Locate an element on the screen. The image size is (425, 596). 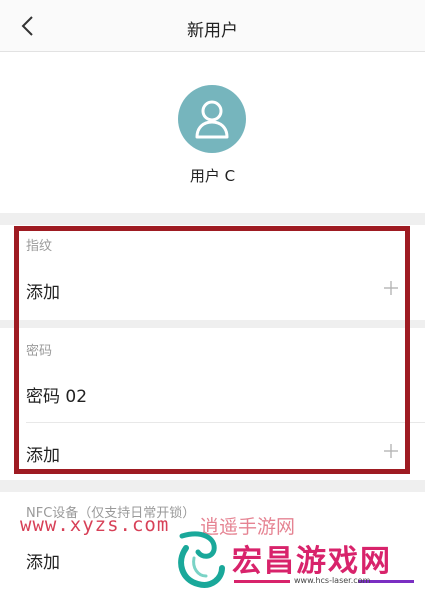
user-name: 用户 C is located at coordinates (212, 176).